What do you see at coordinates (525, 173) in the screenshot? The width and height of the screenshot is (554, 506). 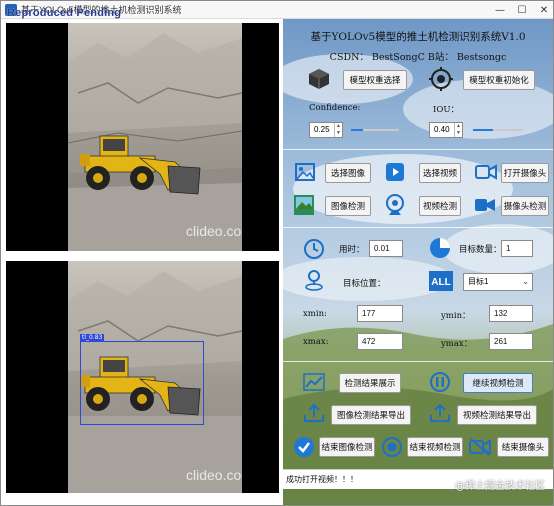 I see `open-camera-button: 打开摄像头` at bounding box center [525, 173].